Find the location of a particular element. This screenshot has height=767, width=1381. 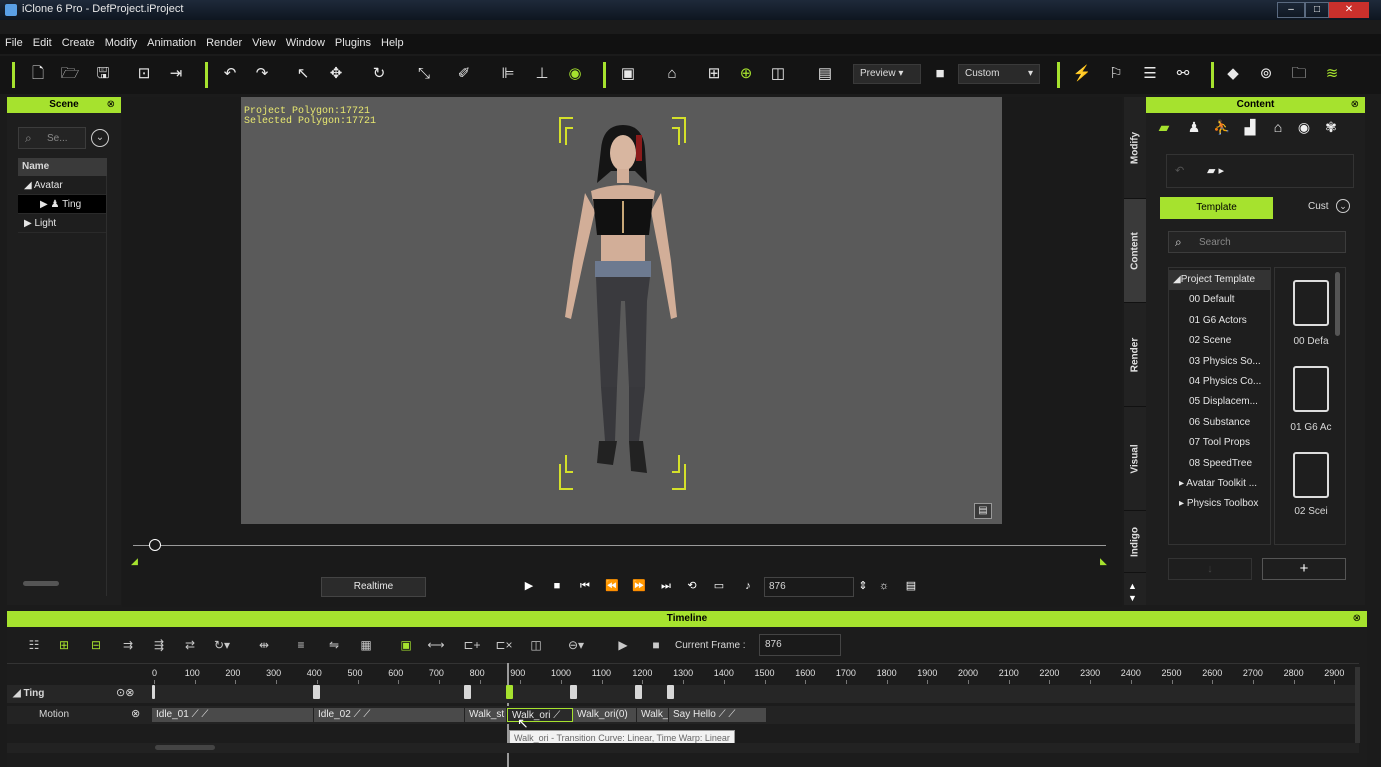

motion-clip: Idle_01 ⟋ ⟋ is located at coordinates (233, 715).